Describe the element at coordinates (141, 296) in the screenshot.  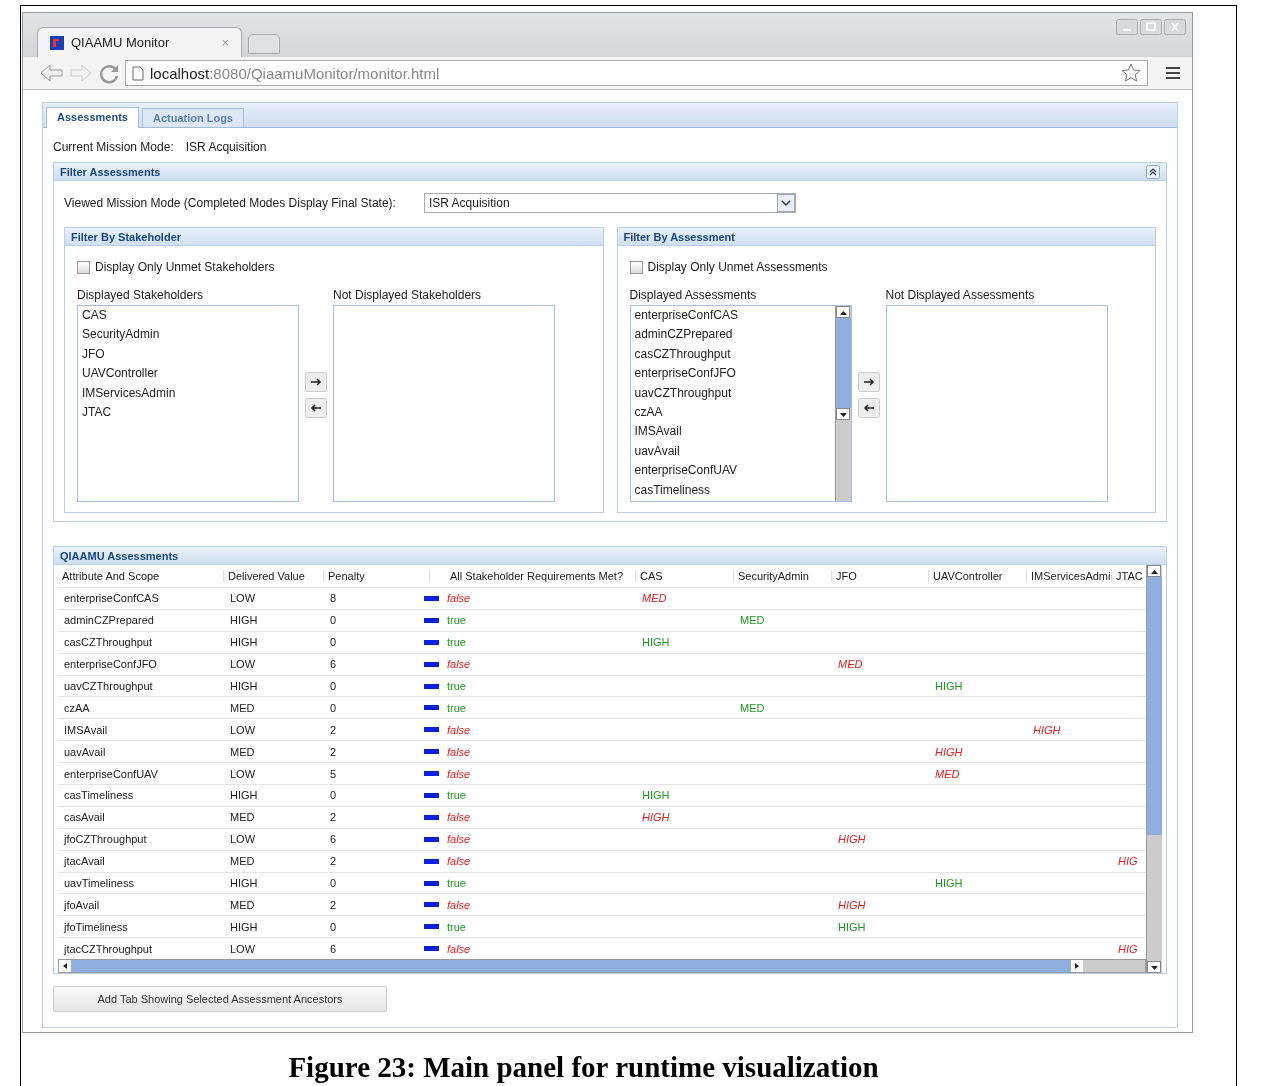
I see `list-label: Displayed Stakeholders` at that location.